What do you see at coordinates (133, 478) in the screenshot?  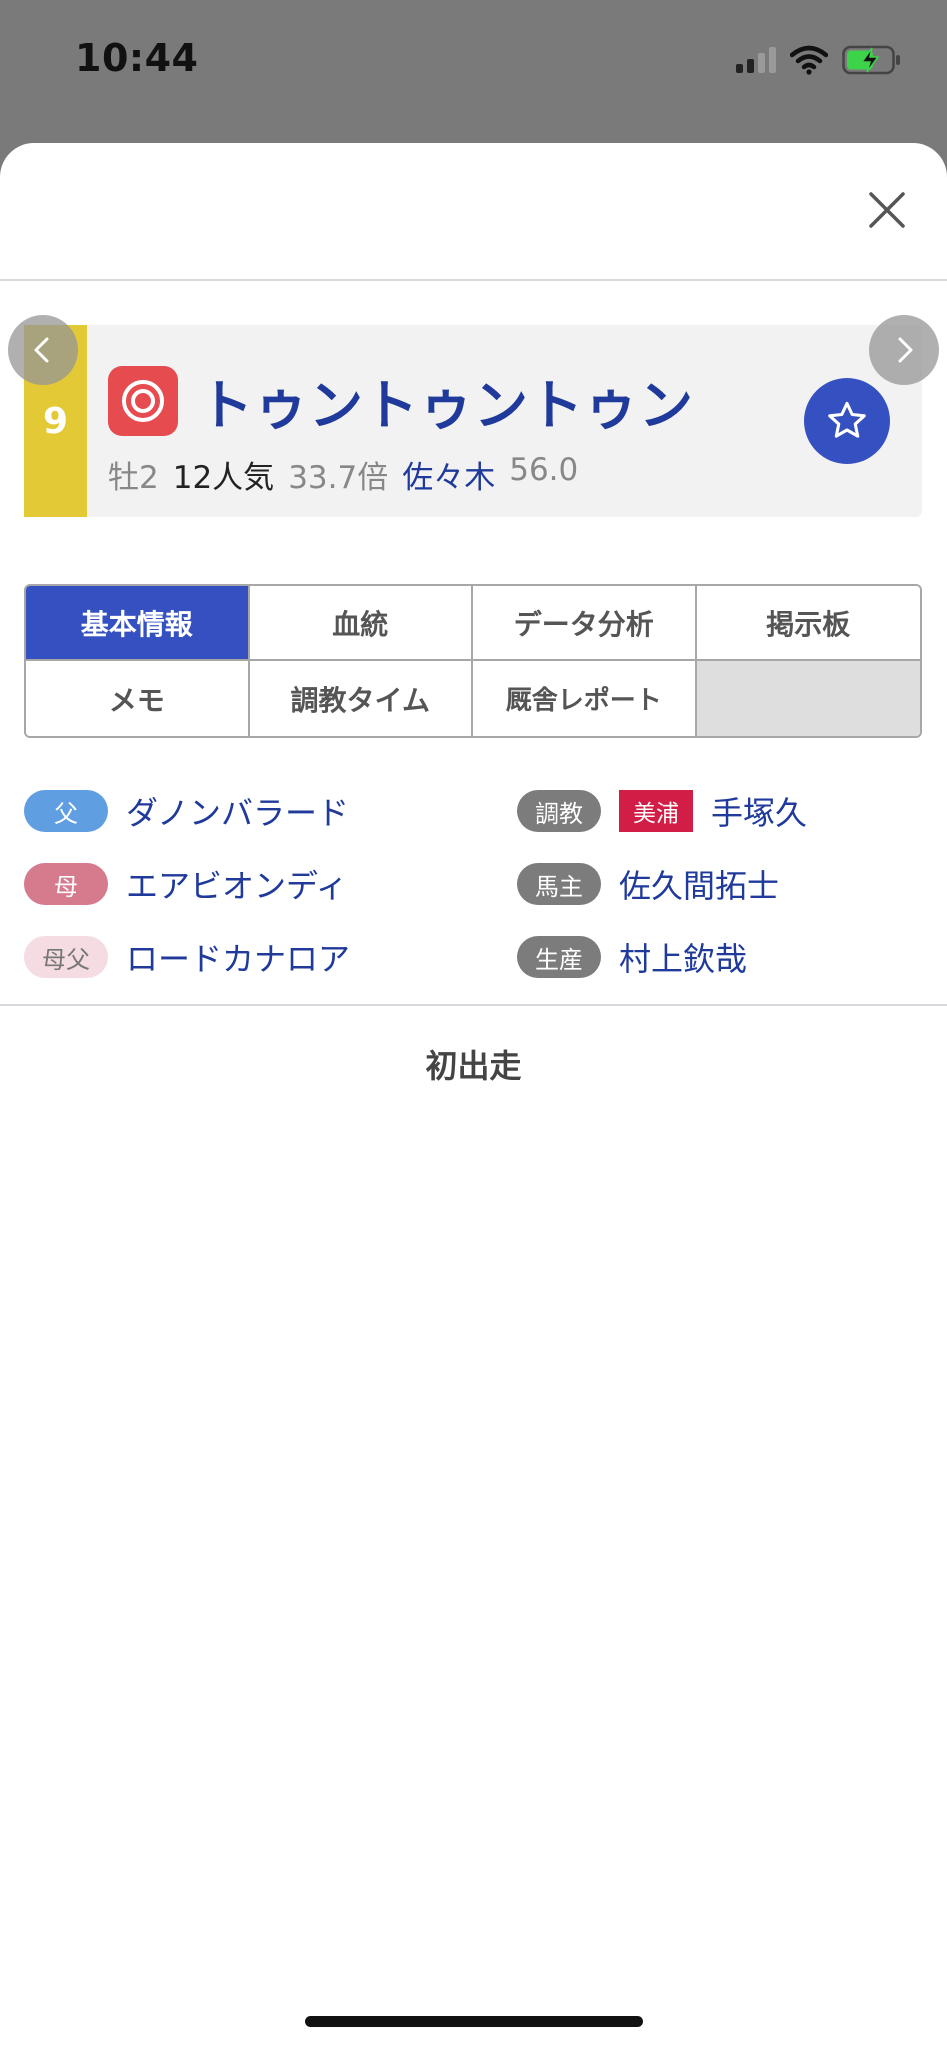 I see `horse-sex-age: 牡2` at bounding box center [133, 478].